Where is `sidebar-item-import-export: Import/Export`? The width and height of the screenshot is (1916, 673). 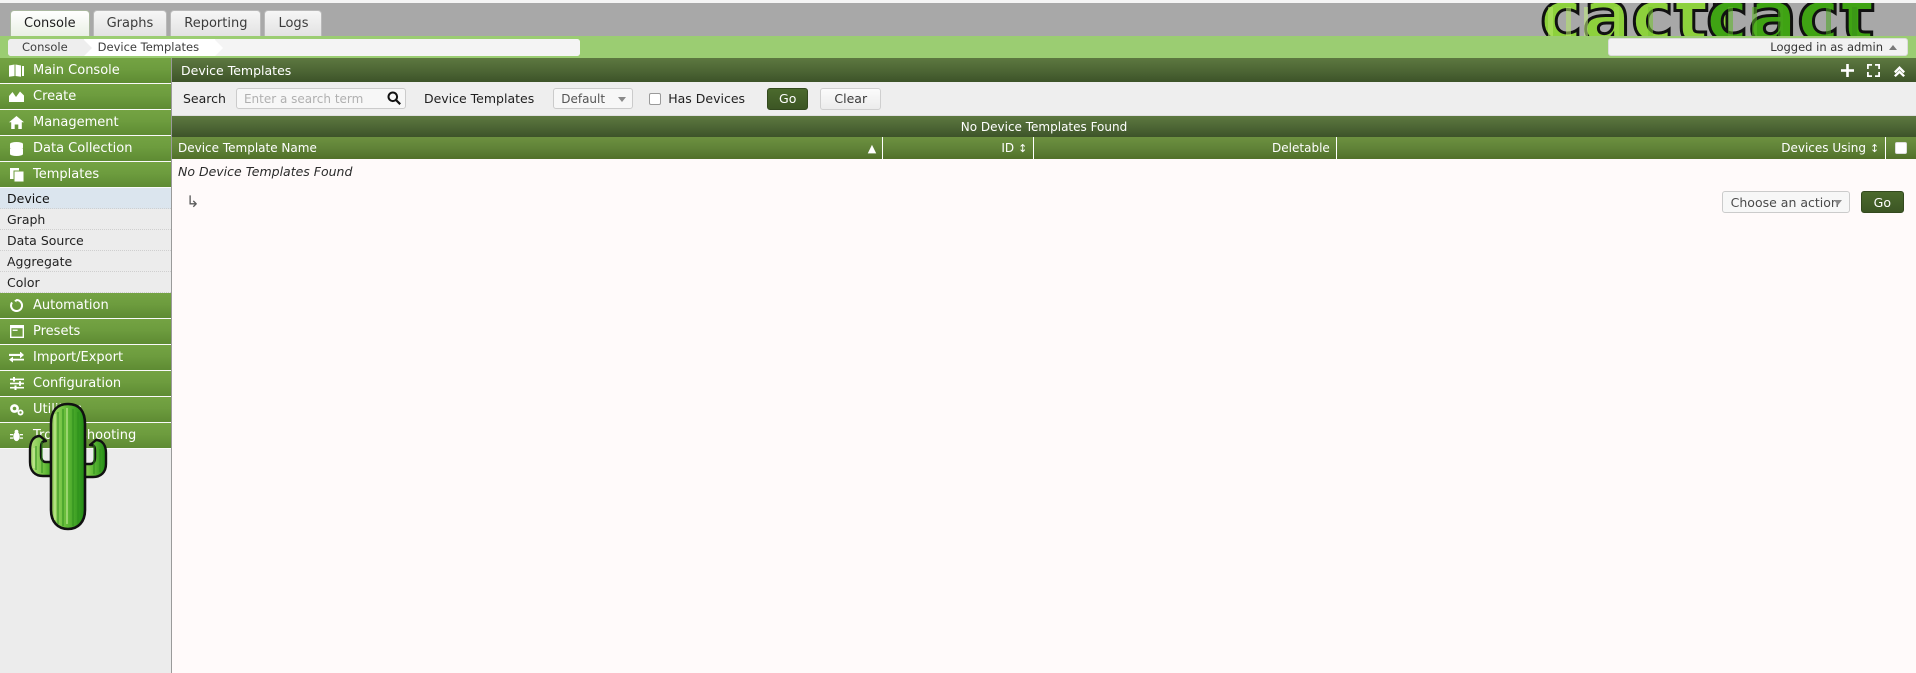
sidebar-item-import-export: Import/Export is located at coordinates (85, 358).